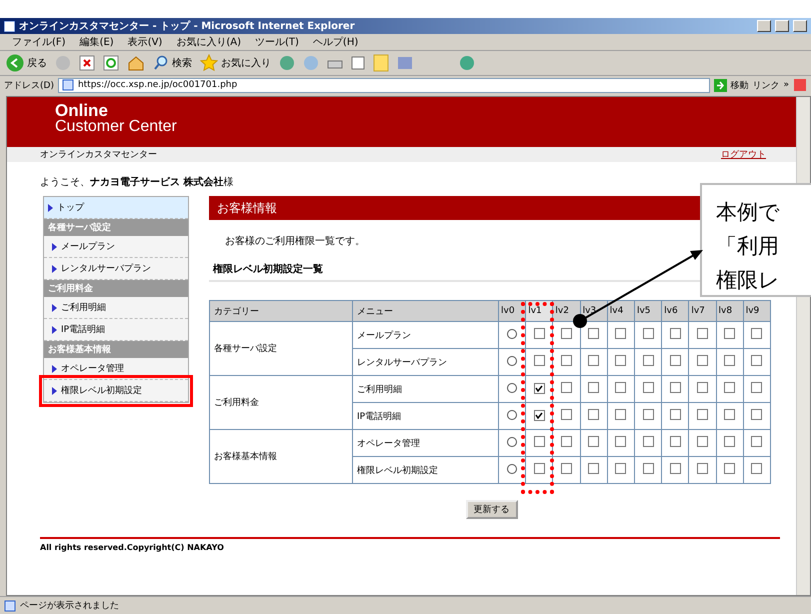 Image resolution: width=811 pixels, height=614 pixels. I want to click on document-icon, so click(358, 63).